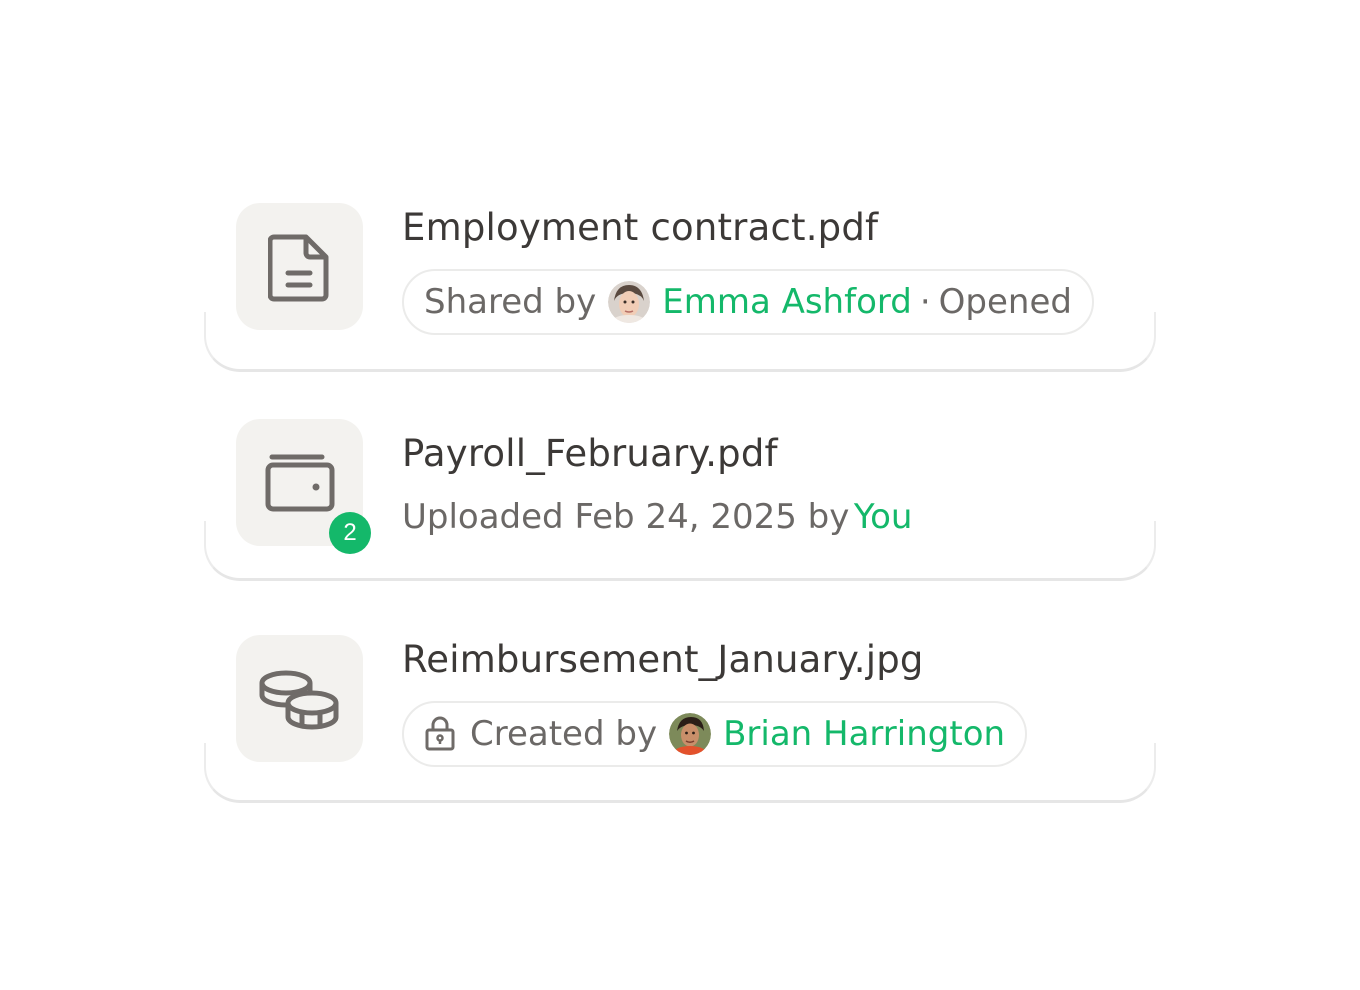 Image resolution: width=1360 pixels, height=990 pixels. I want to click on file-name: Reimbursement_January.jpg, so click(663, 659).